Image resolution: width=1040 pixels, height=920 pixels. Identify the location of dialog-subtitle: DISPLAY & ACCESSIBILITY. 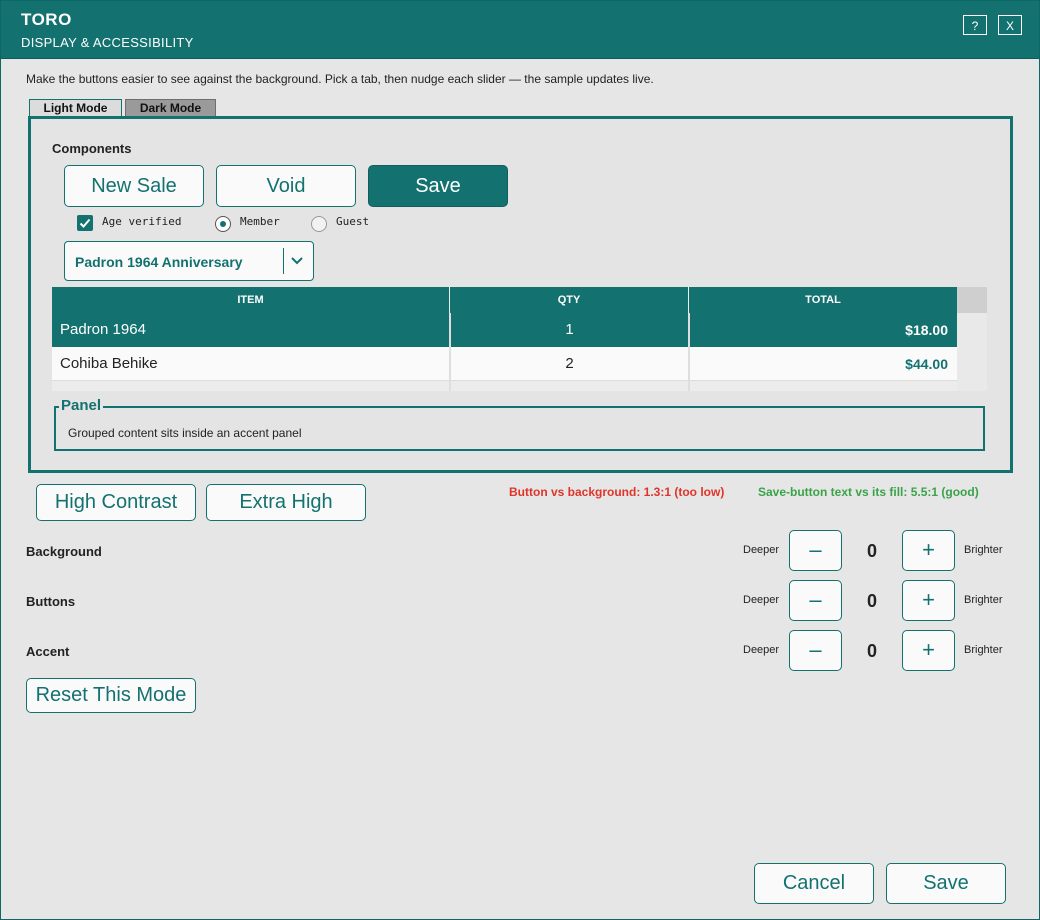
(107, 42).